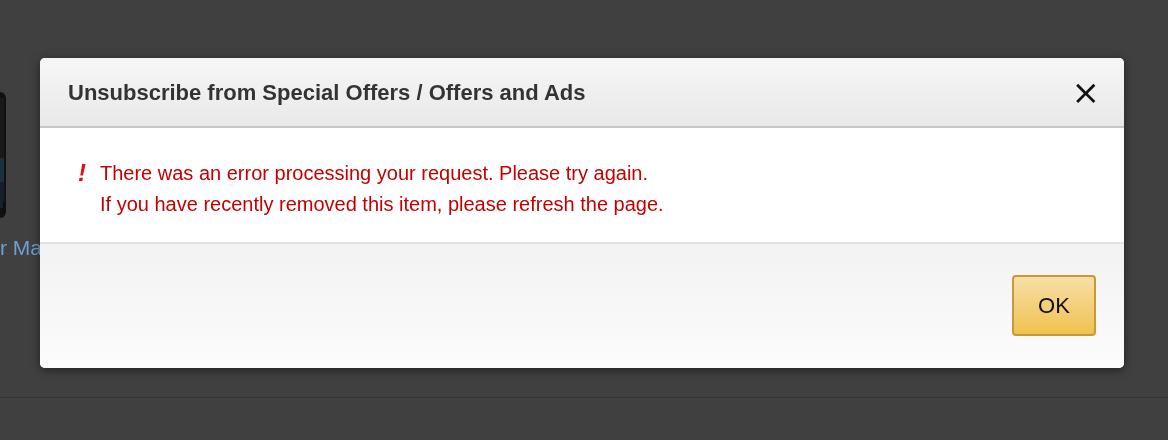 The width and height of the screenshot is (1168, 440). I want to click on error-message: There was an error processing your request. Please try again., so click(375, 173).